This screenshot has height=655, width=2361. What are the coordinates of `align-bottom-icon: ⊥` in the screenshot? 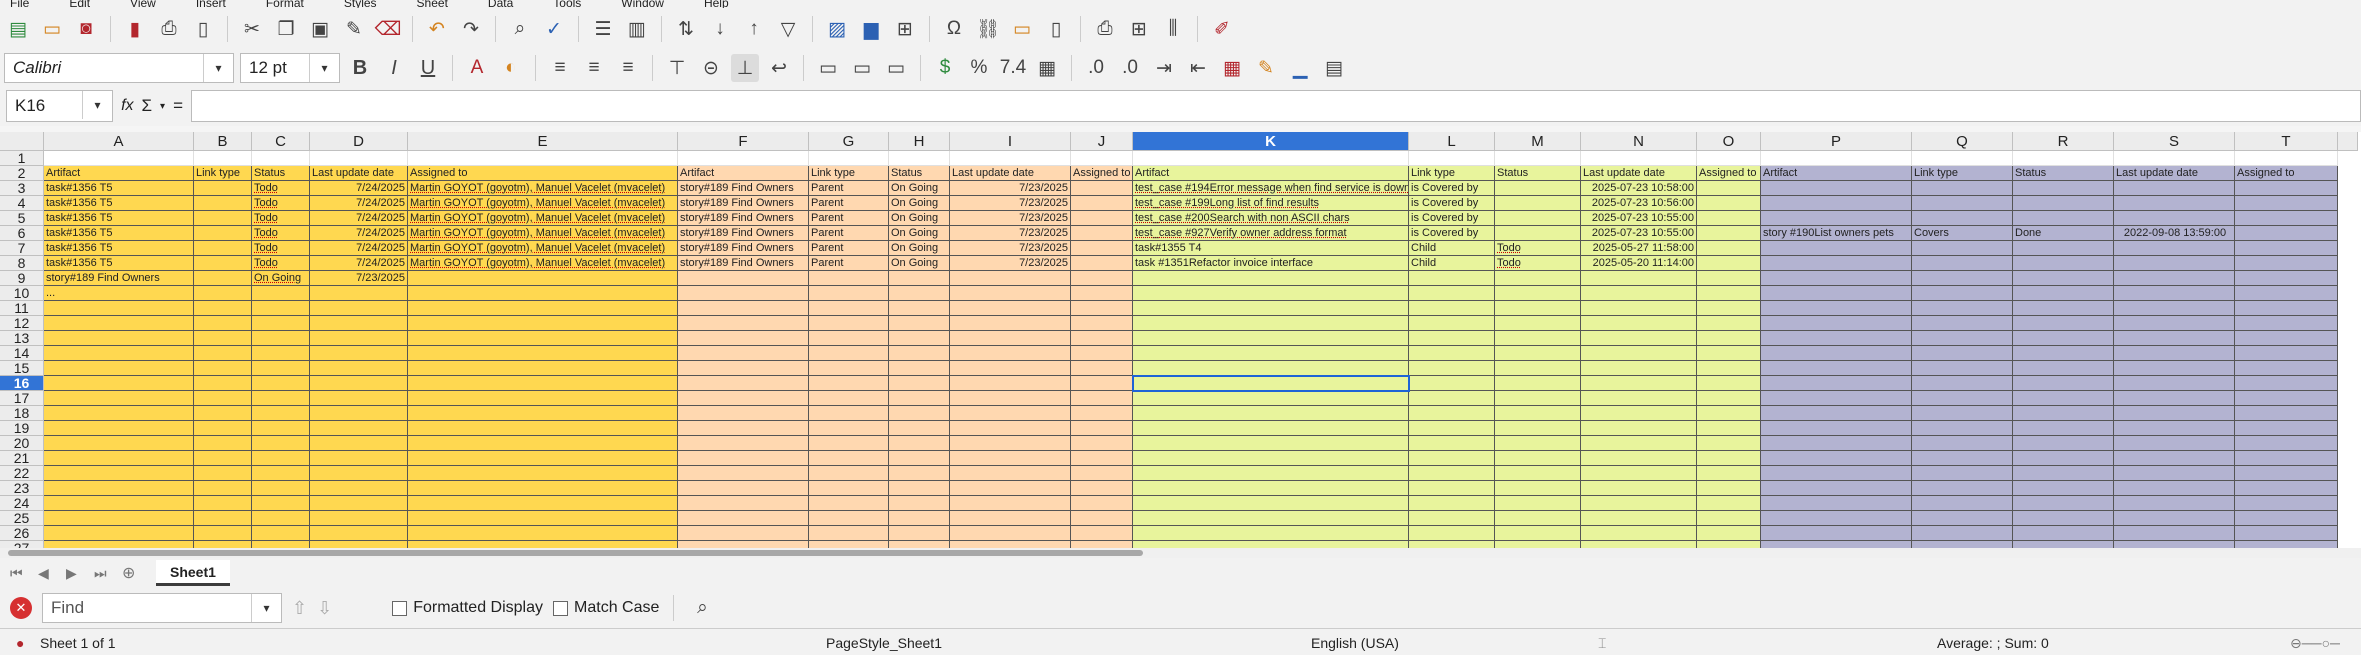 It's located at (745, 68).